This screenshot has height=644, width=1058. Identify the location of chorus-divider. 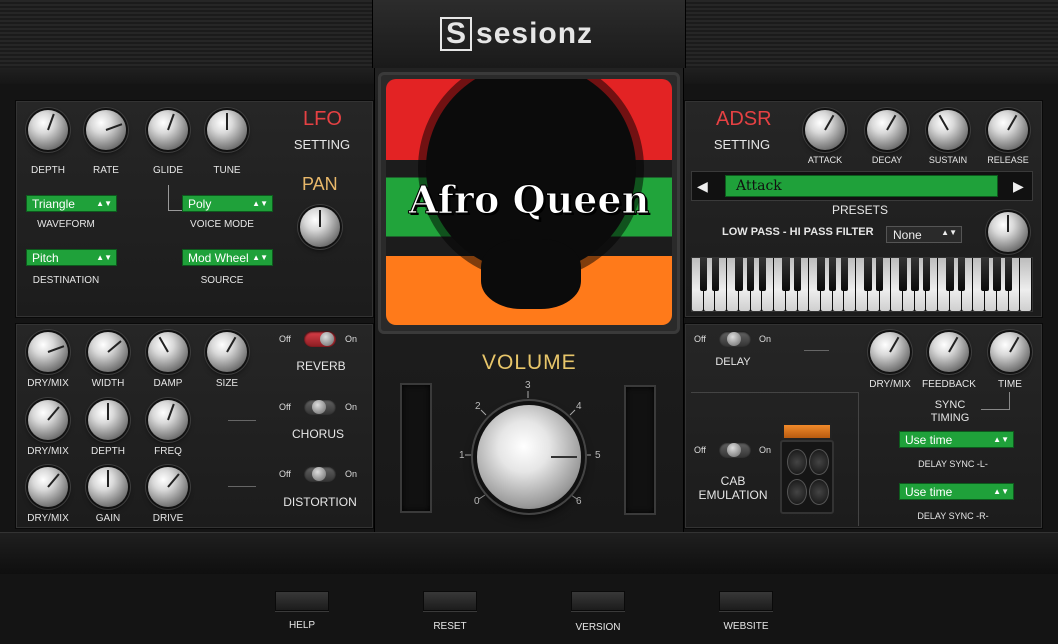
(242, 420).